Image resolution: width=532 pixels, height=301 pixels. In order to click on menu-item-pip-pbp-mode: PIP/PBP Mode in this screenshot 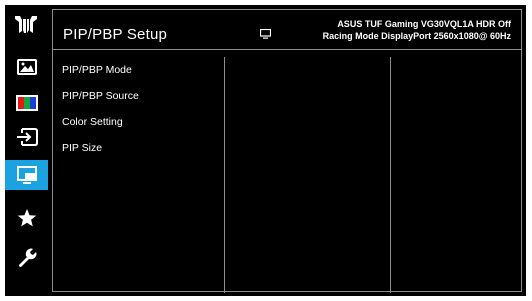, I will do `click(100, 76)`.